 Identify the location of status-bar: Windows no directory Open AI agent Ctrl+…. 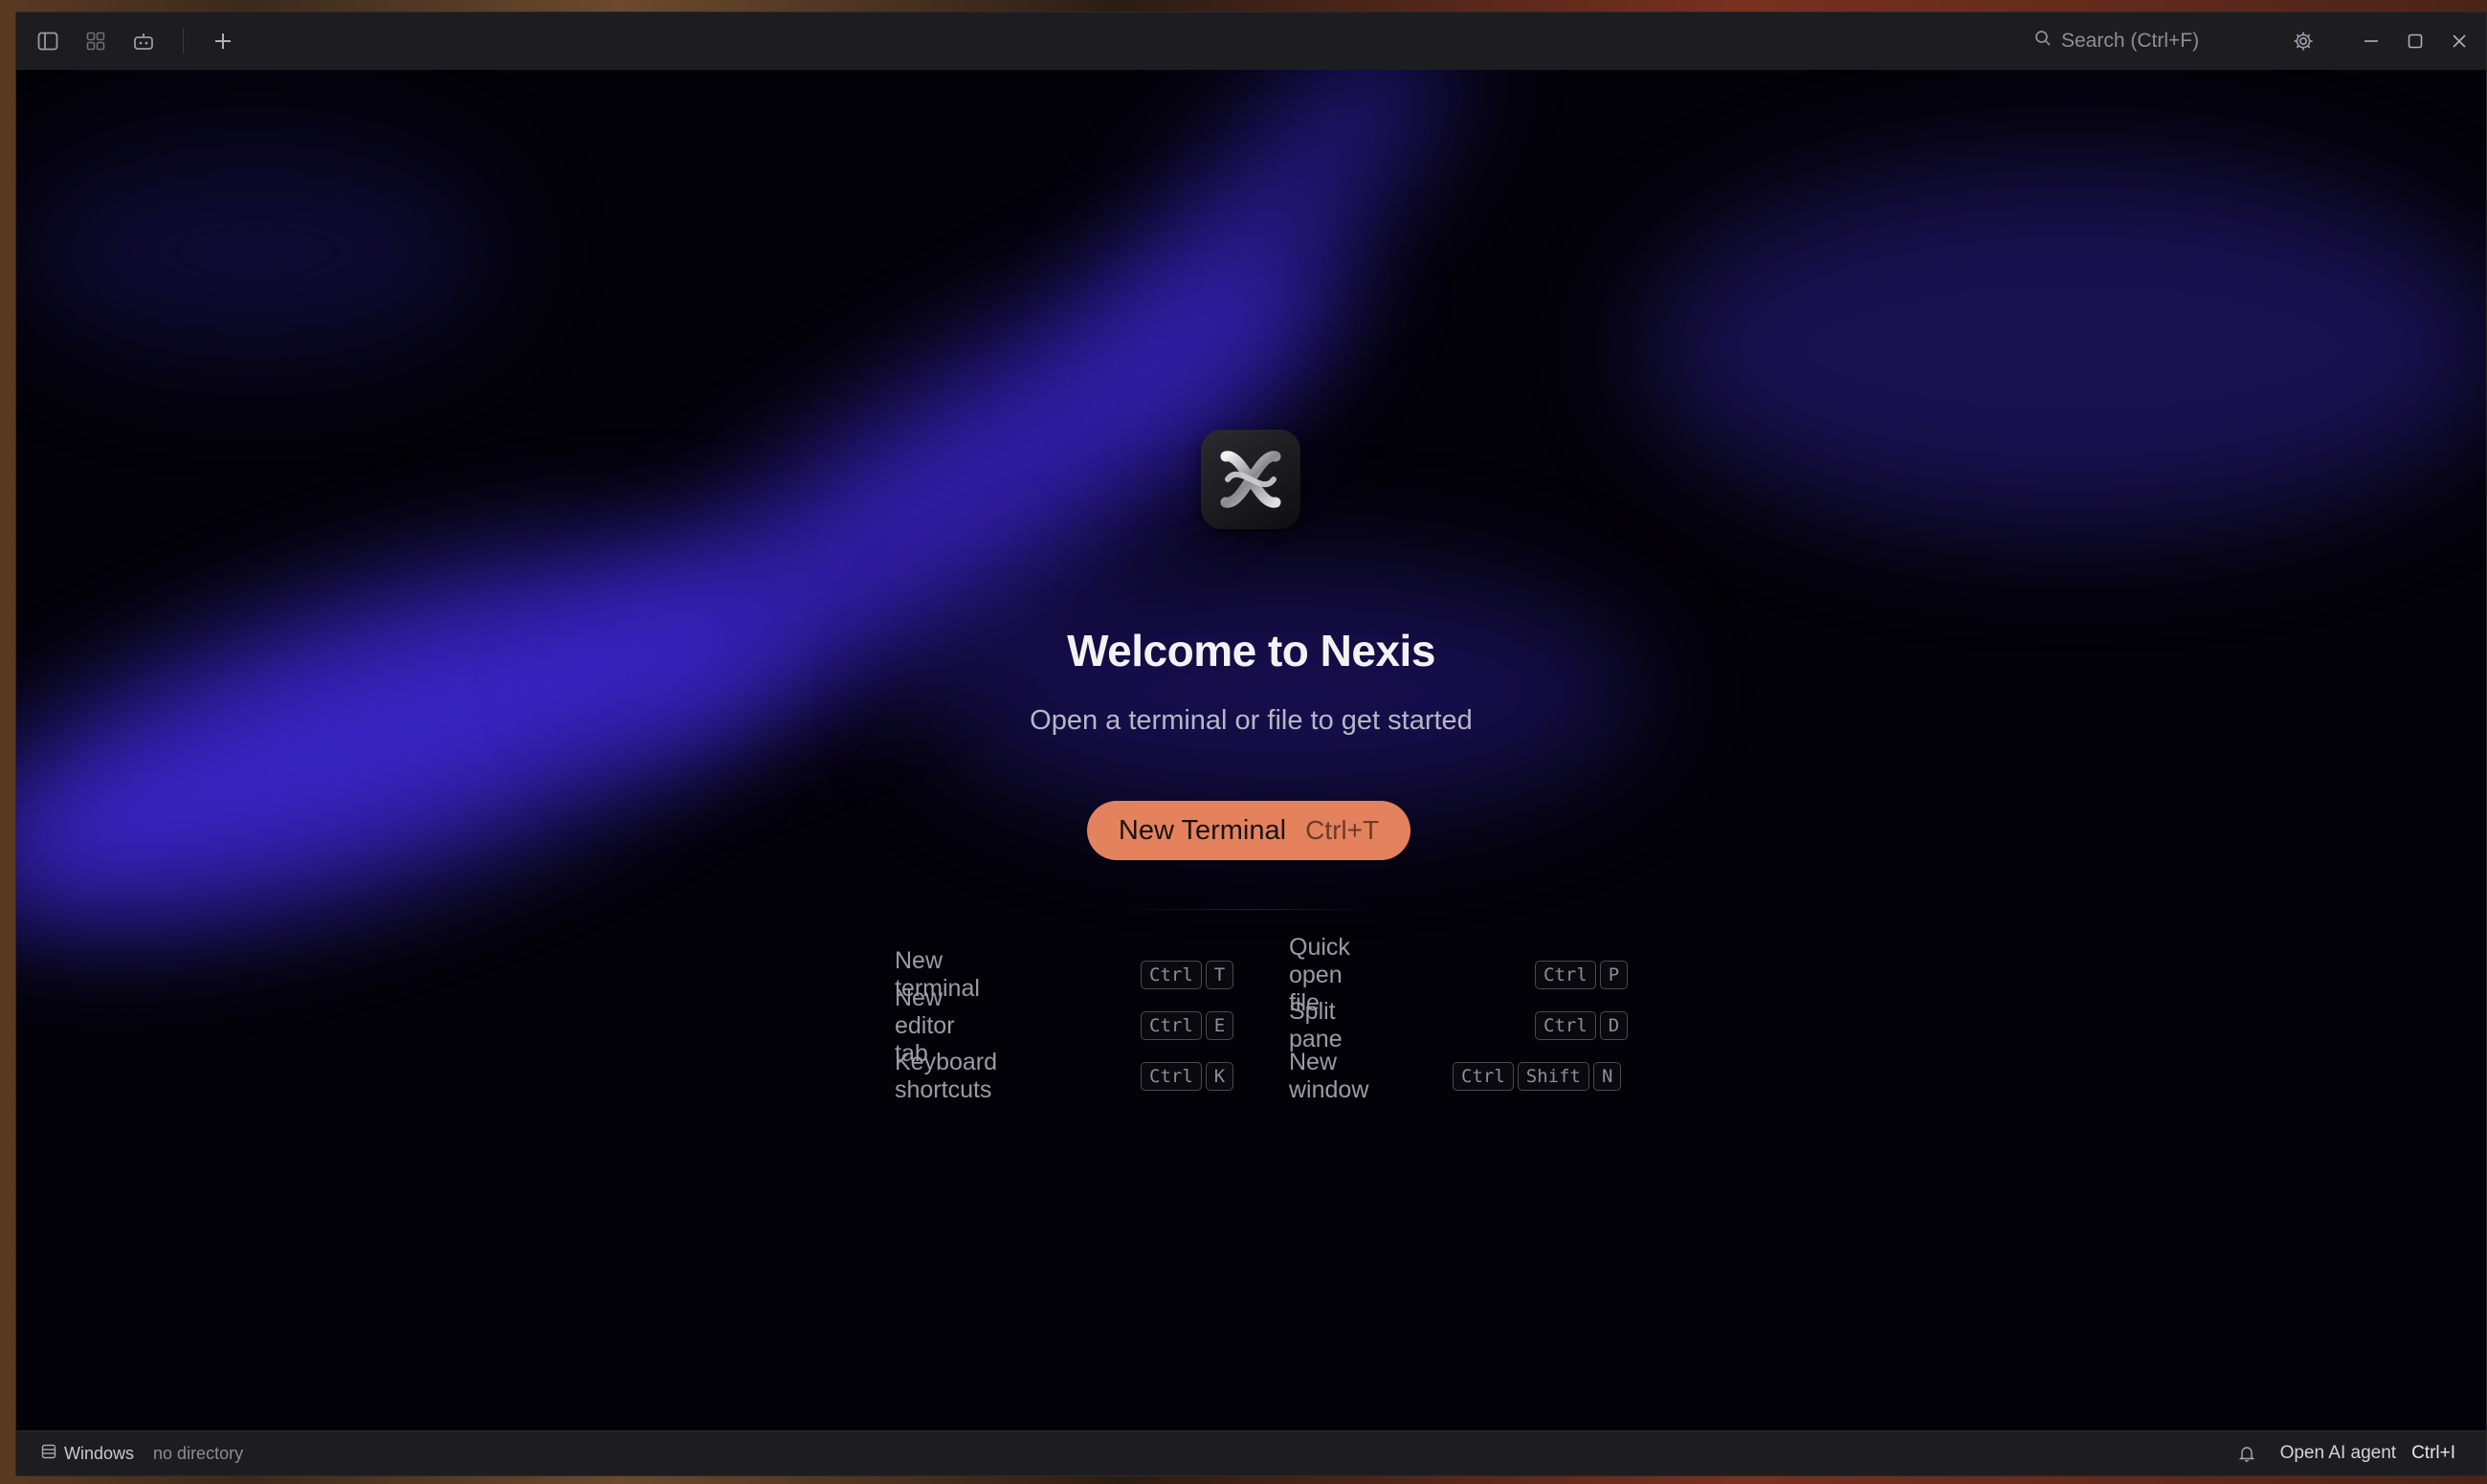
(1251, 1452).